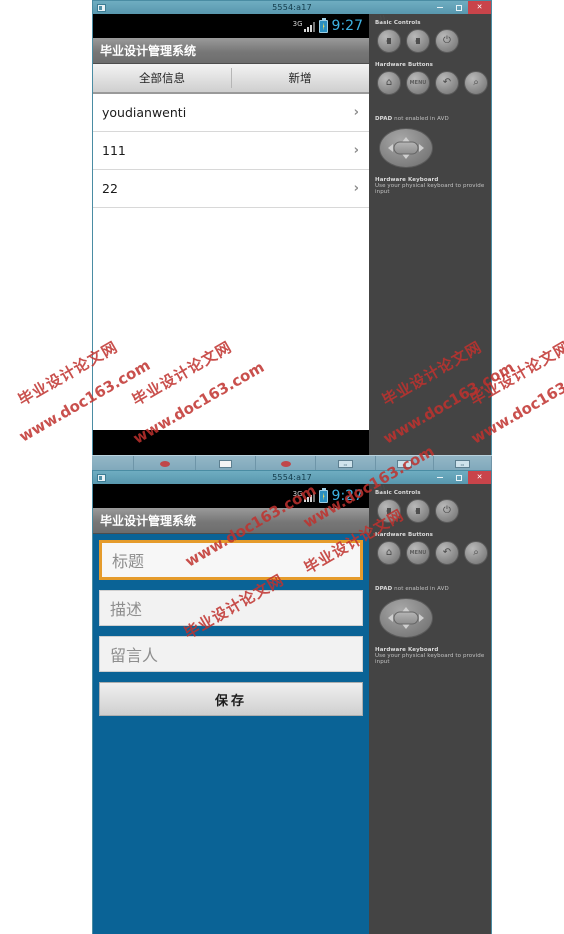  Describe the element at coordinates (231, 699) in the screenshot. I see `save-button: 保存` at that location.